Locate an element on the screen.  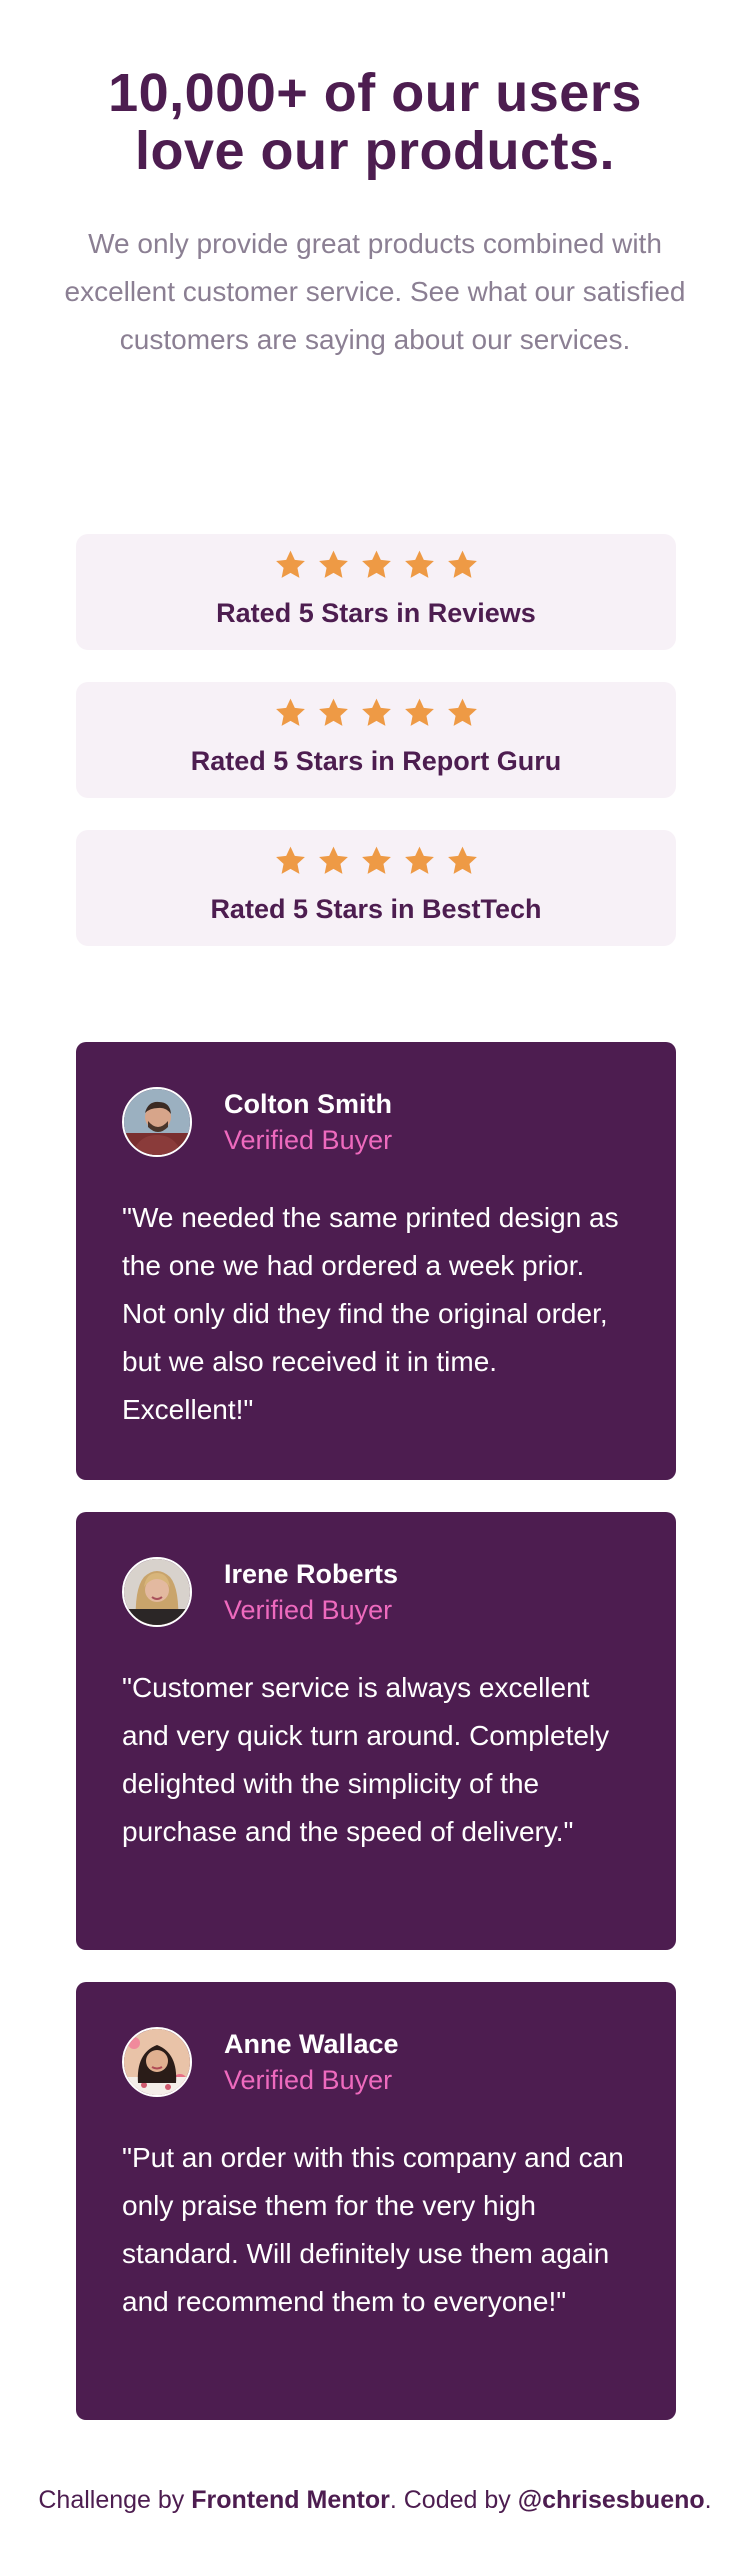
rating-label: Rated 5 Stars in BestTech is located at coordinates (376, 909).